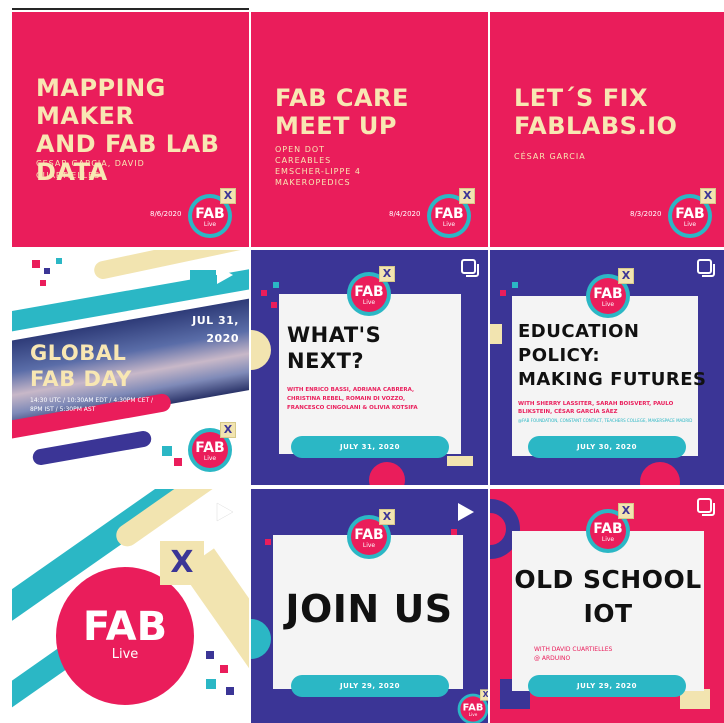 The width and height of the screenshot is (724, 723). What do you see at coordinates (608, 613) in the screenshot?
I see `post-title-line: IOT` at bounding box center [608, 613].